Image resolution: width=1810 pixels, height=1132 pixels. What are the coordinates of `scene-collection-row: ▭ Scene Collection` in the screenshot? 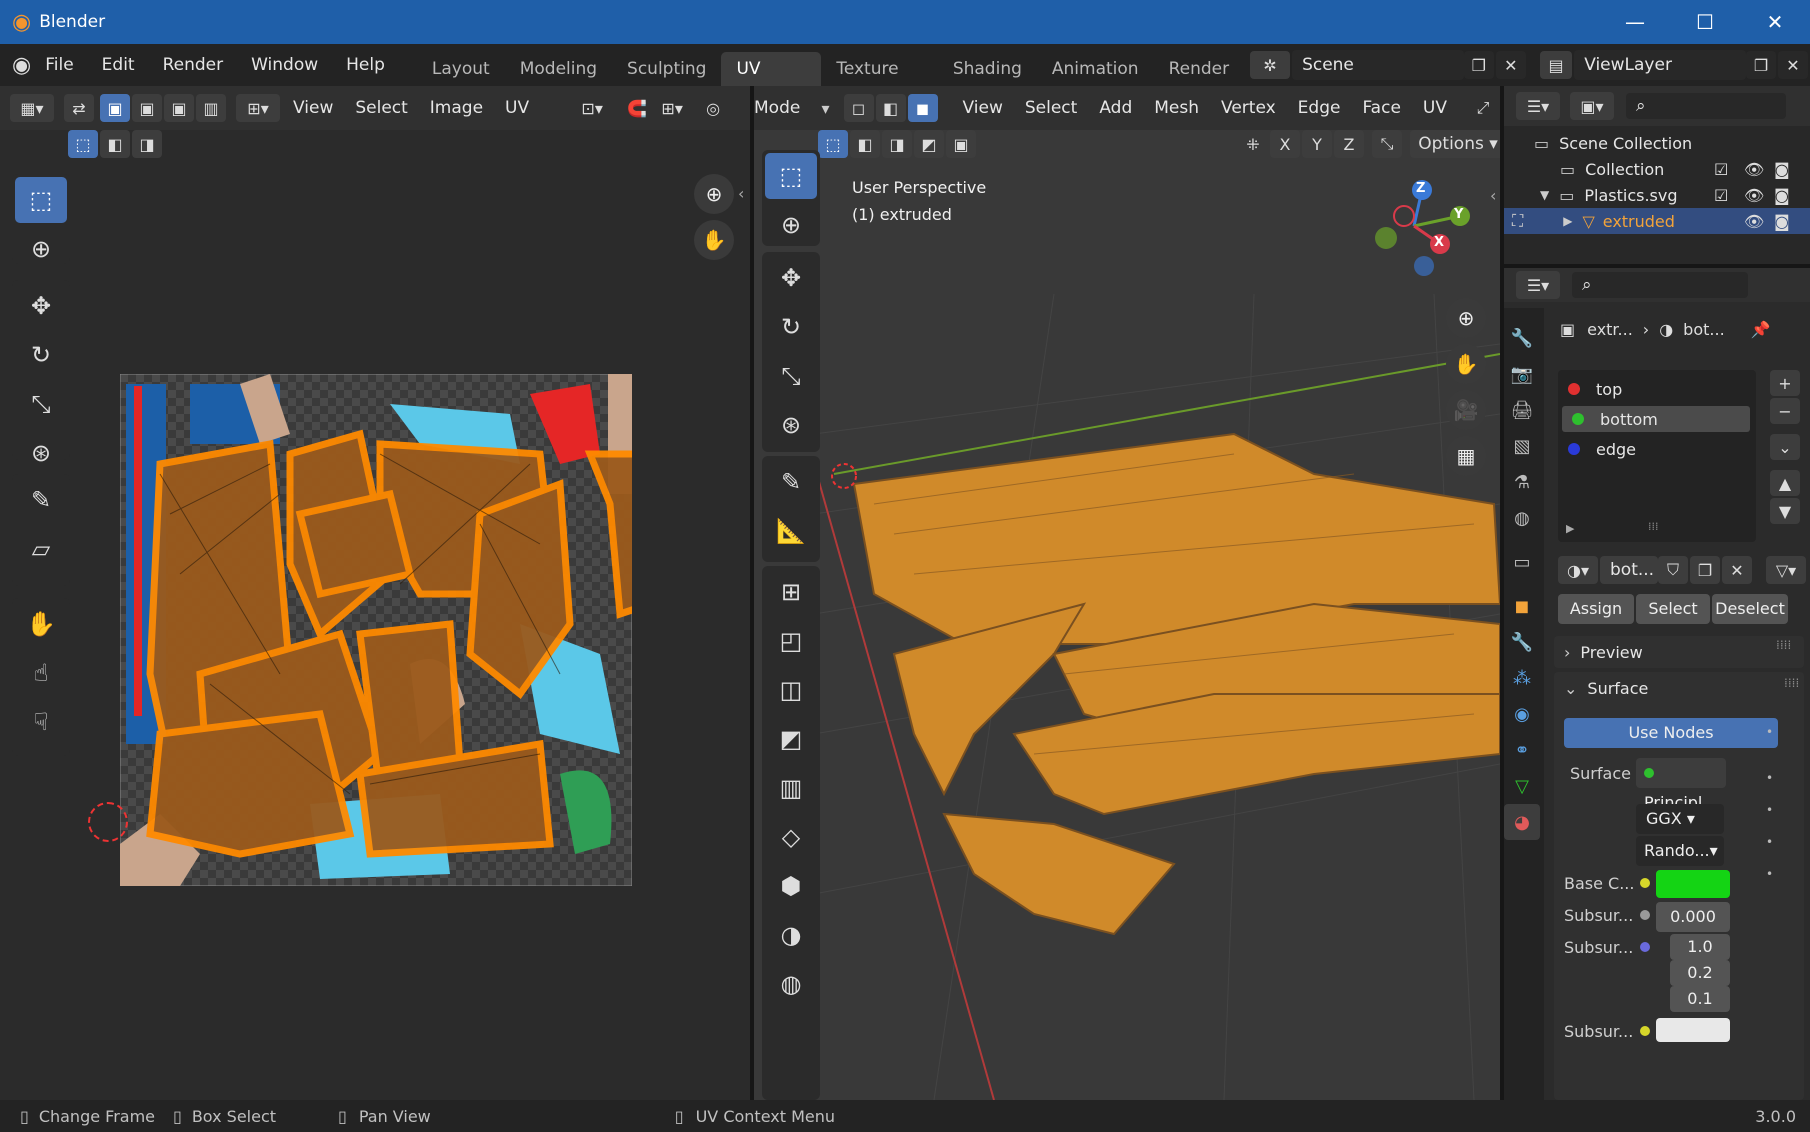 It's located at (1657, 143).